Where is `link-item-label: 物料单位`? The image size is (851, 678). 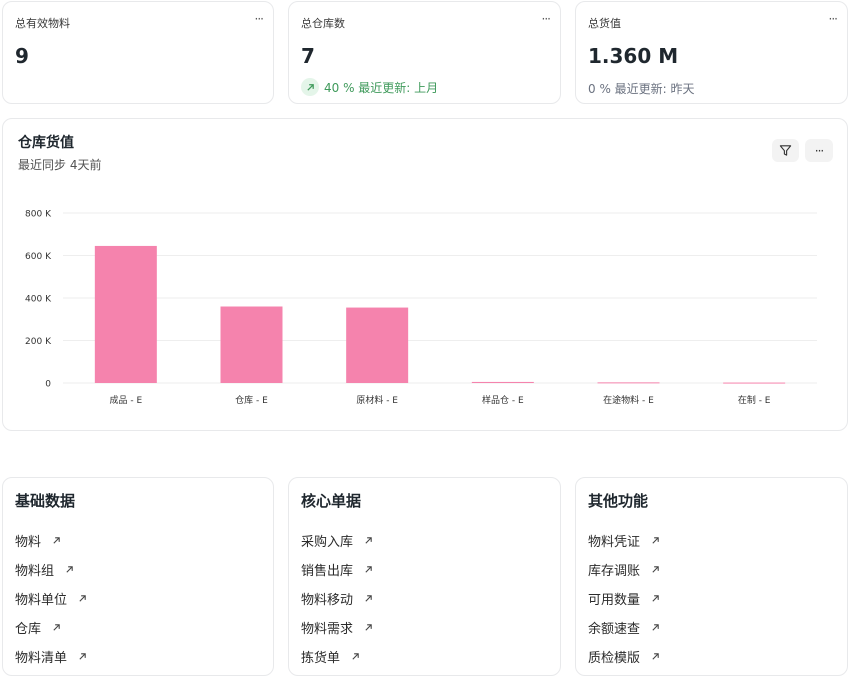 link-item-label: 物料单位 is located at coordinates (41, 600).